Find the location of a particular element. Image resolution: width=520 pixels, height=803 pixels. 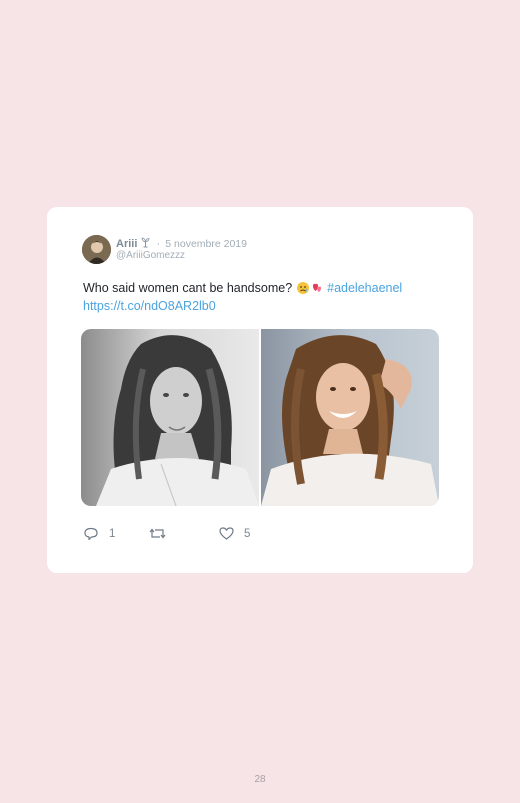

tweet-date: 5 novembre 2019 is located at coordinates (206, 244).